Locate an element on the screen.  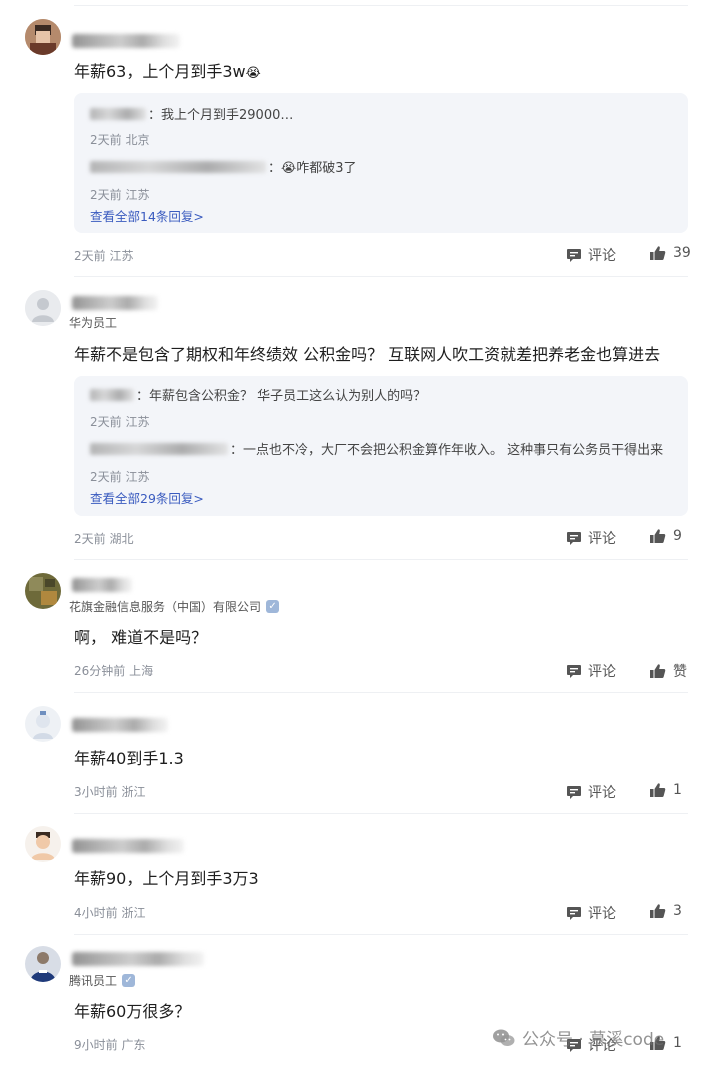
comment-meta: 2天前 湖北 is located at coordinates (104, 539).